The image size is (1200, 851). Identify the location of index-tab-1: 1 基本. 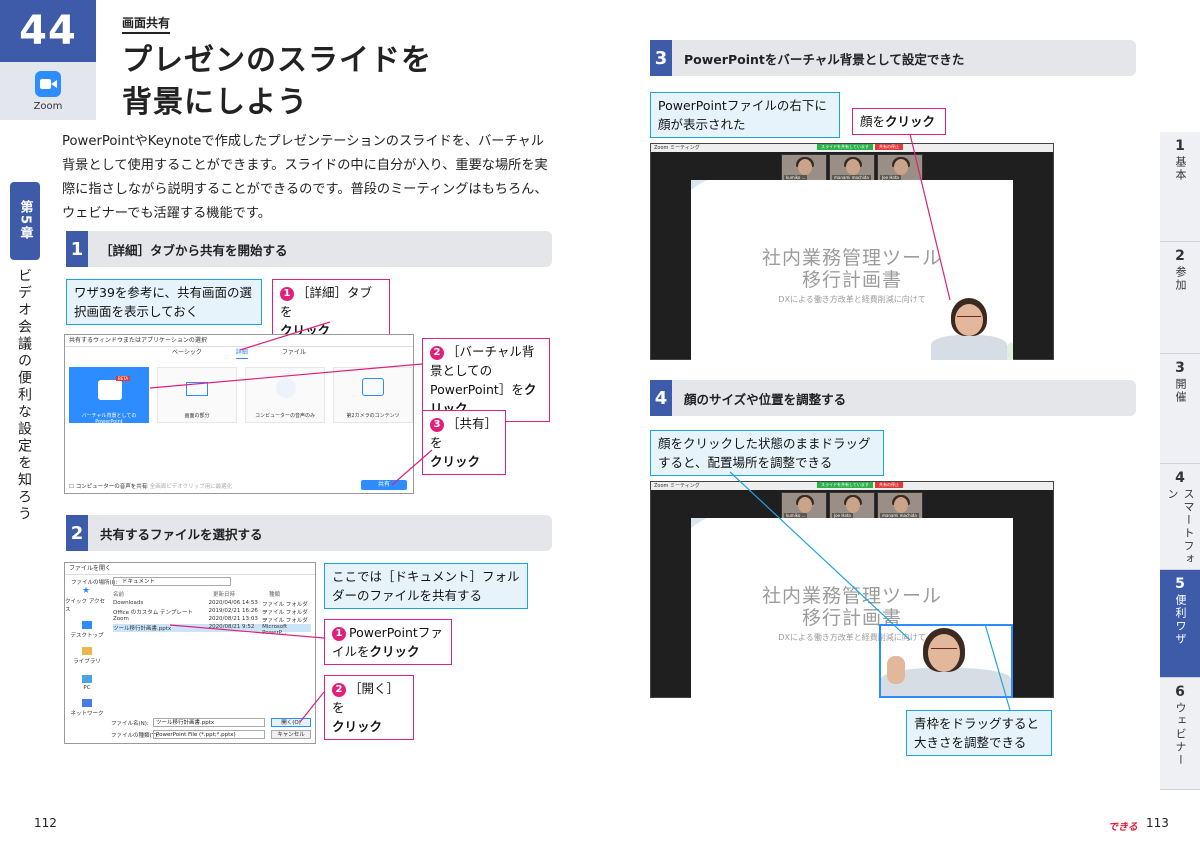
(1180, 187).